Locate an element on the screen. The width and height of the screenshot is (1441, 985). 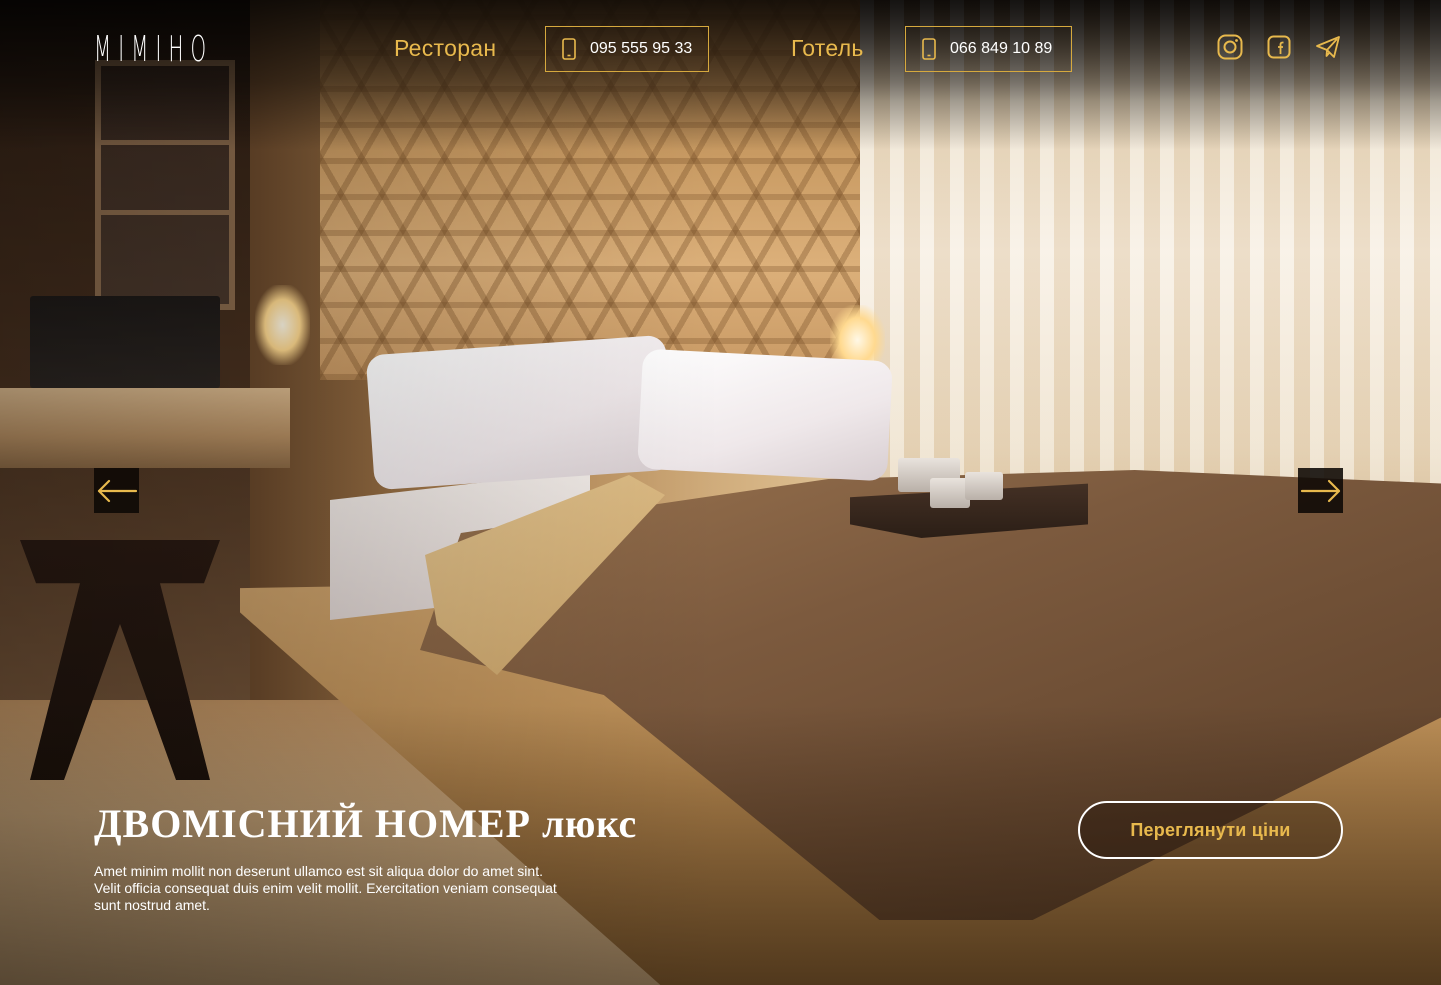
slider-next-button is located at coordinates (1320, 490).